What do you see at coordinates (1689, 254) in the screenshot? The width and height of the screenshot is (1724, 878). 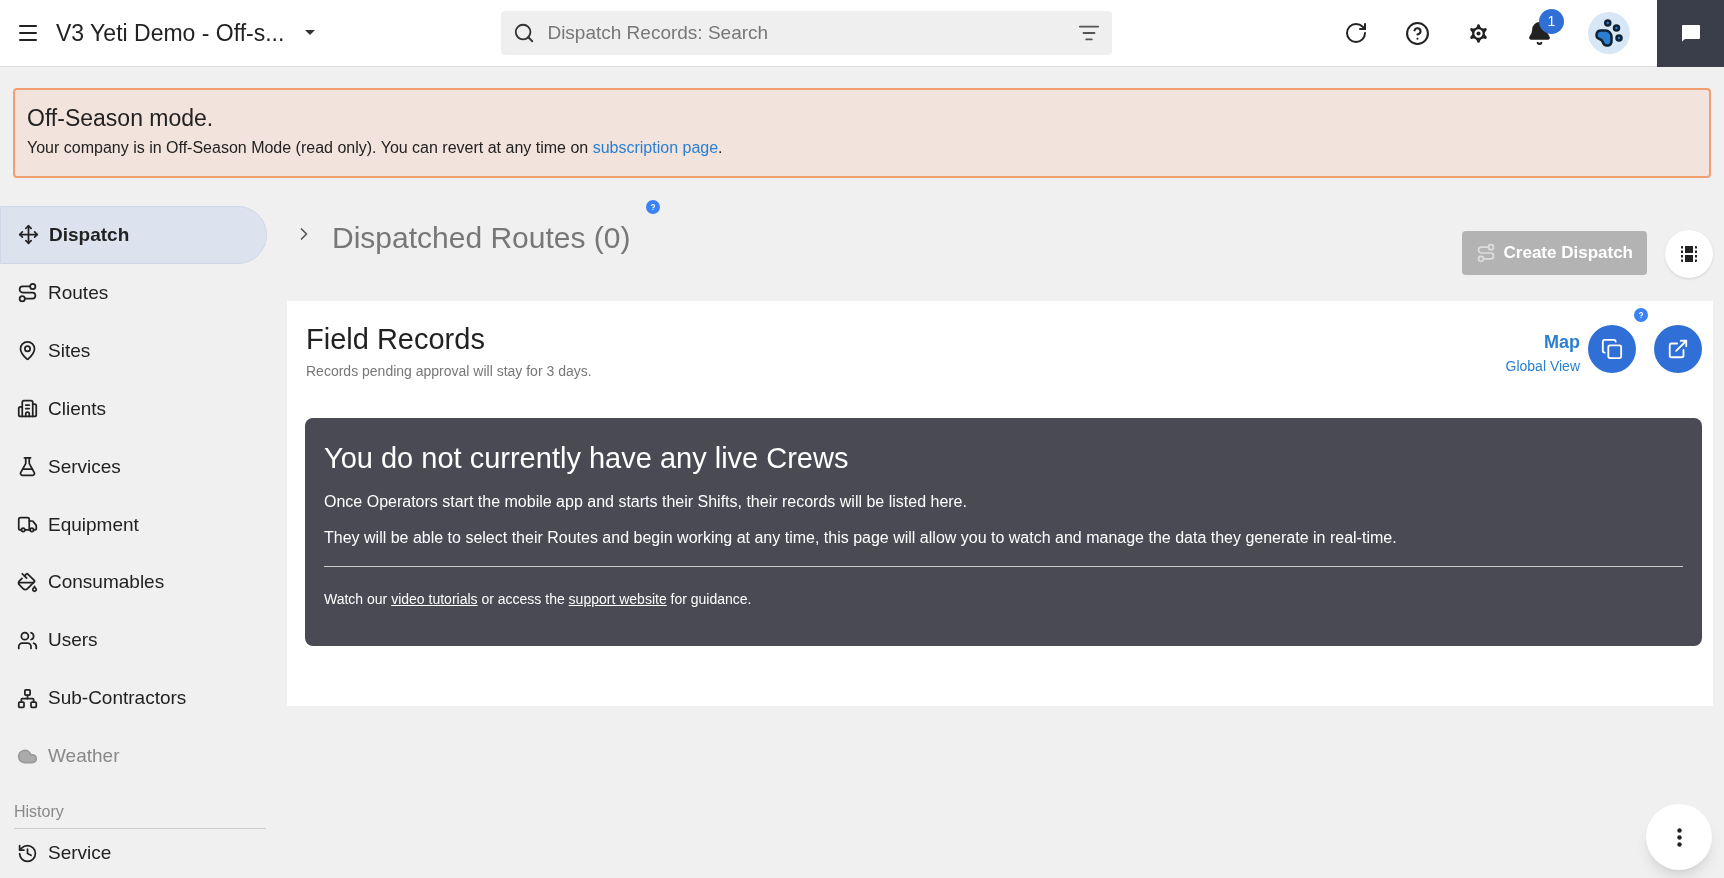 I see `video-button` at bounding box center [1689, 254].